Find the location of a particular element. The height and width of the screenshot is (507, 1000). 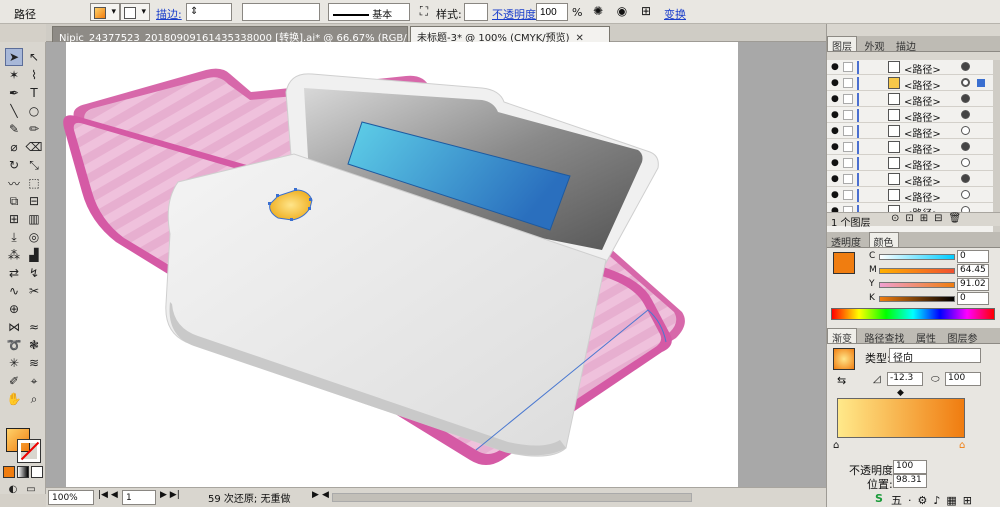

mesh-tool-icon: ⊞ is located at coordinates (14, 219).